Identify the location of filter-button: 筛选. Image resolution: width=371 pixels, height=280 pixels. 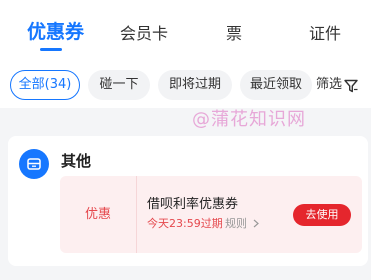
(337, 85).